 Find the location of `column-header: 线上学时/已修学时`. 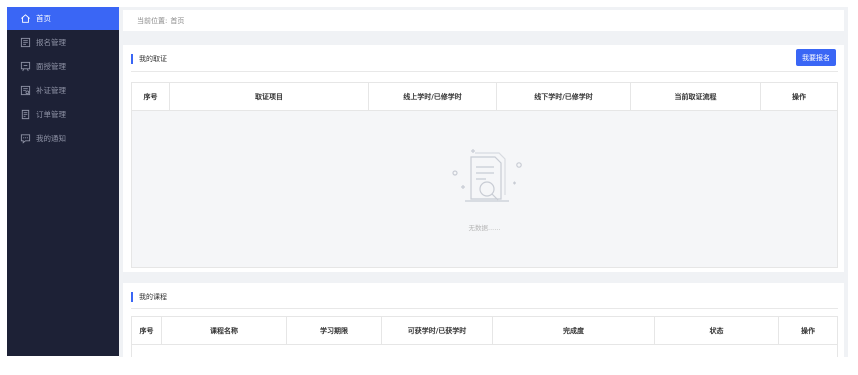

column-header: 线上学时/已修学时 is located at coordinates (433, 96).